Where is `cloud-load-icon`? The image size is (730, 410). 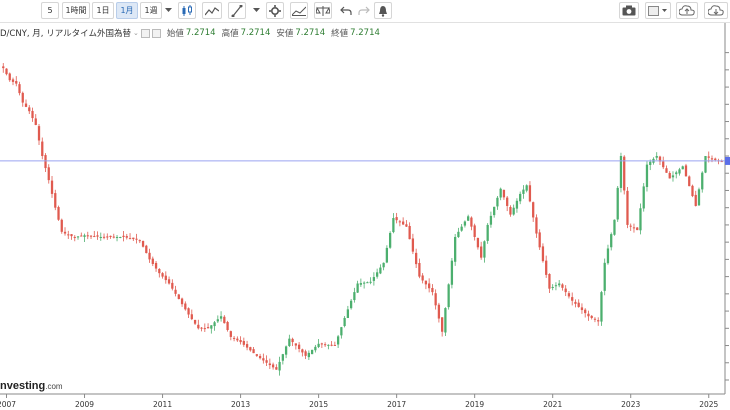
cloud-load-icon is located at coordinates (716, 10).